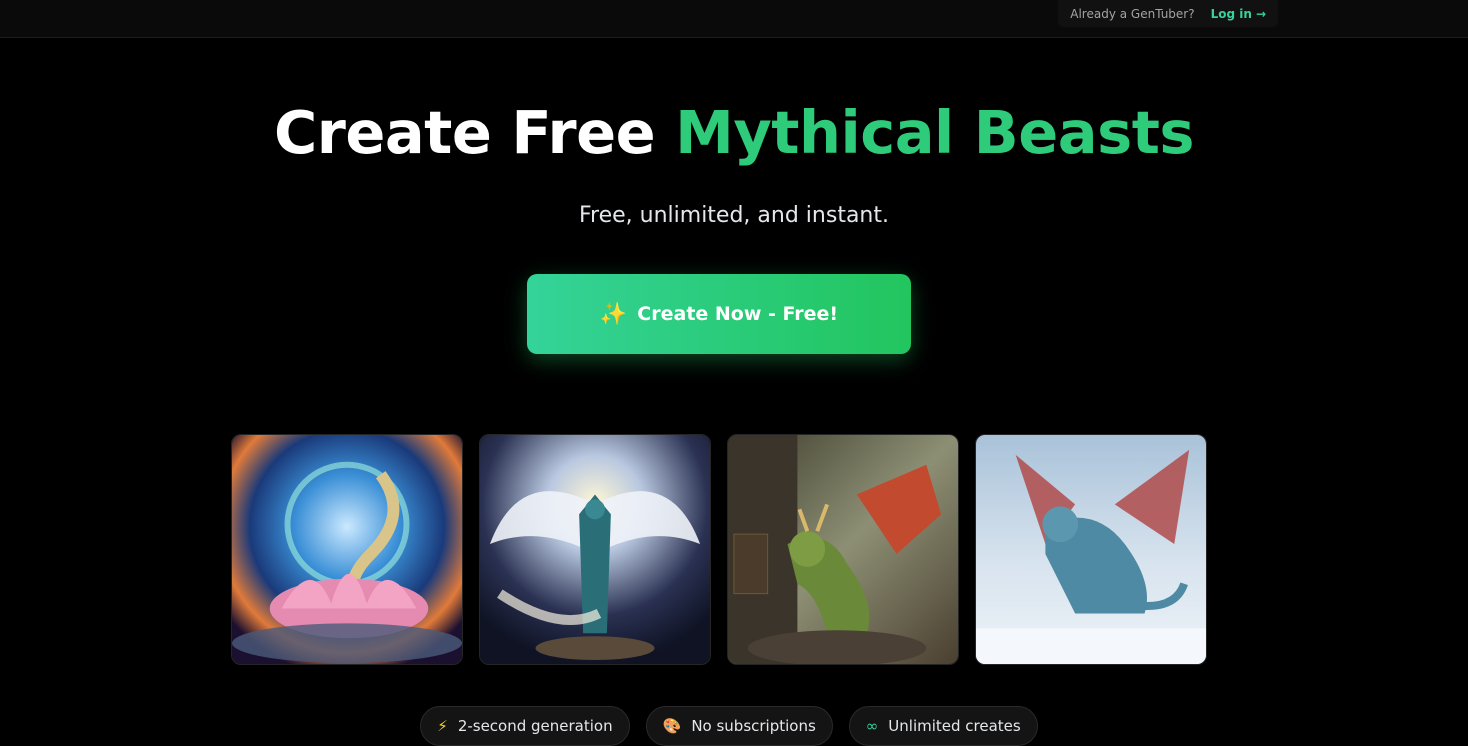 The image size is (1468, 746). I want to click on hero-title-main: Create Free, so click(464, 132).